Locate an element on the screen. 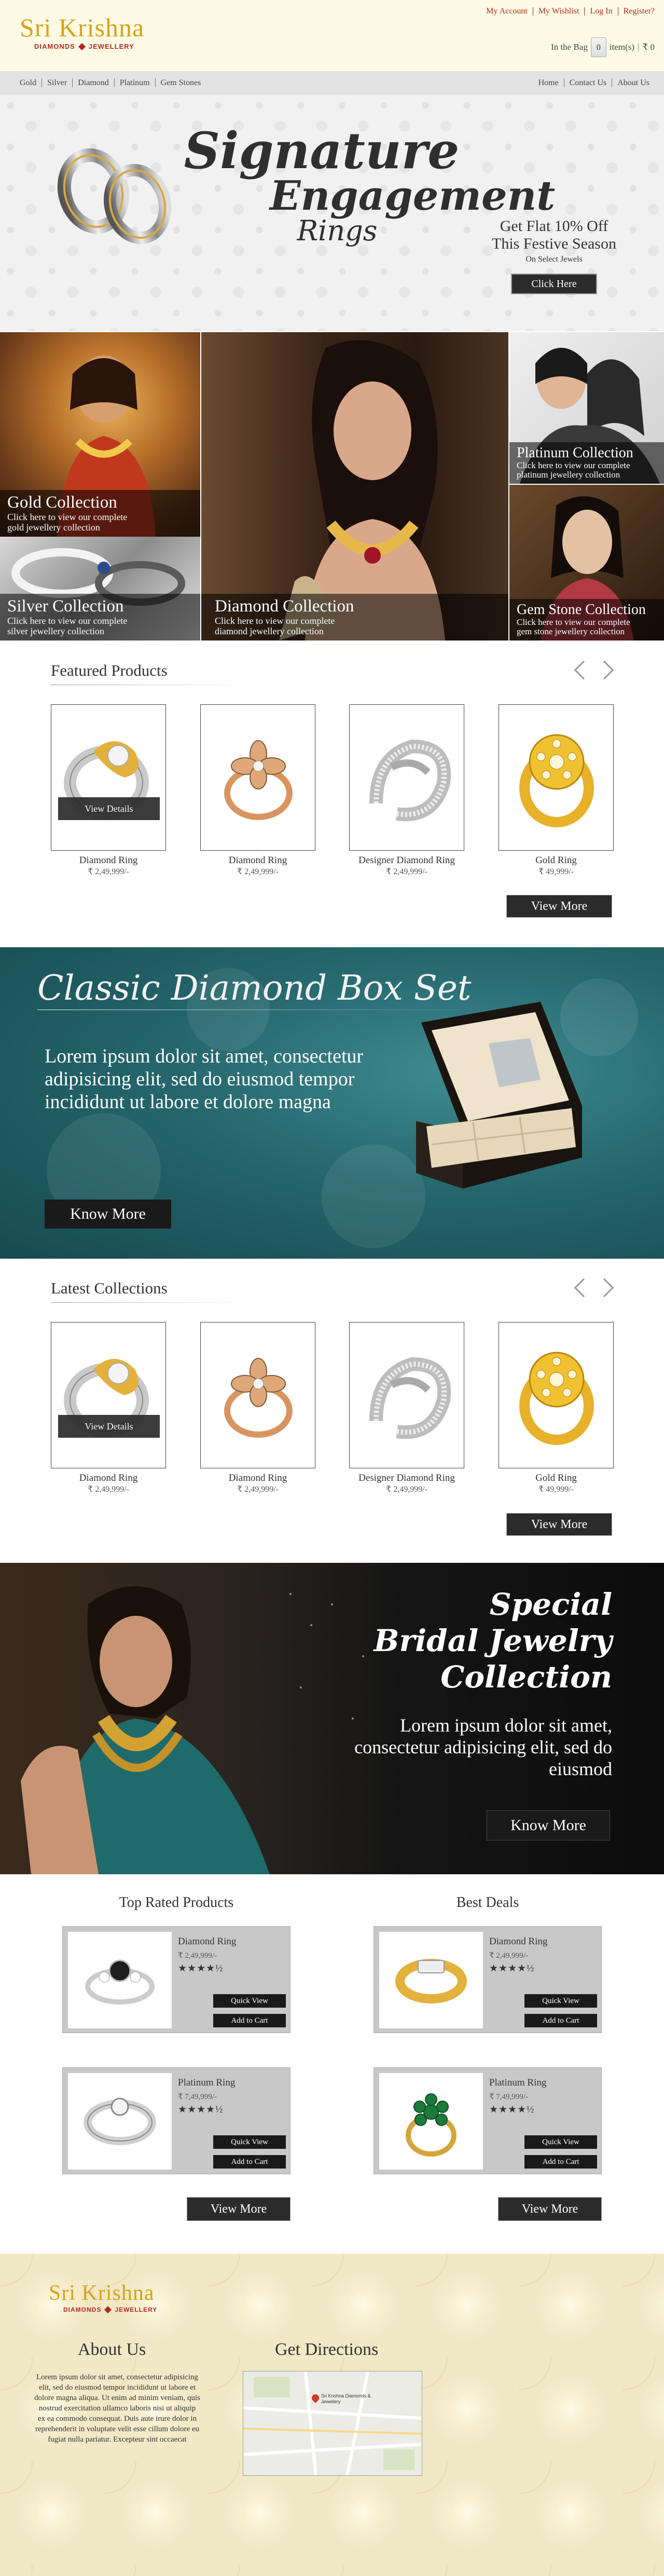 This screenshot has width=664, height=2576. diamond-icon is located at coordinates (108, 2310).